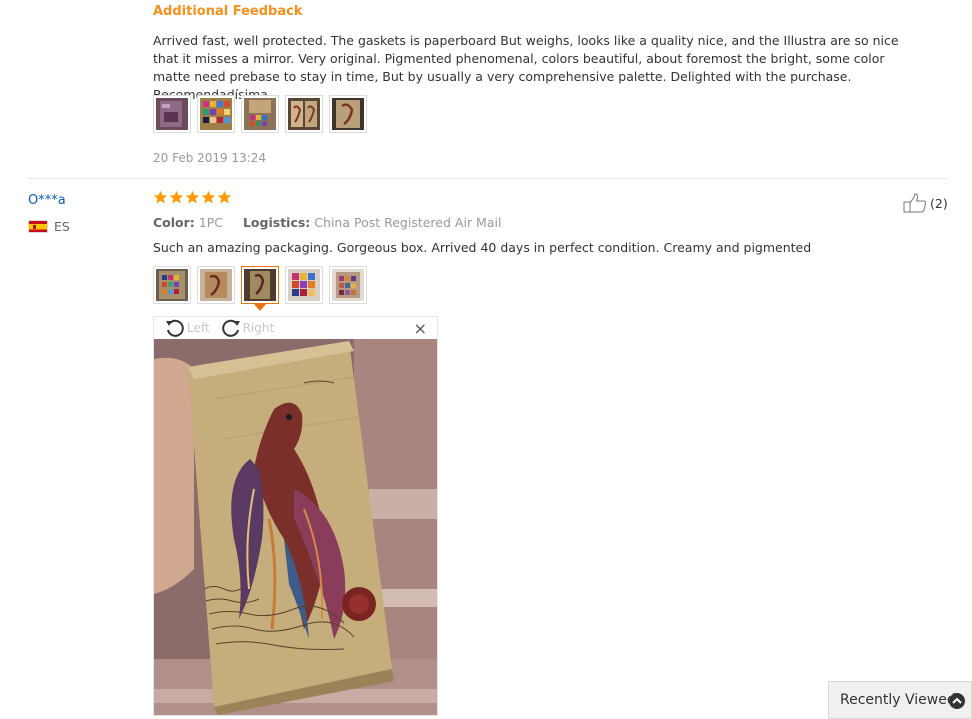  I want to click on chevron-up-icon, so click(957, 701).